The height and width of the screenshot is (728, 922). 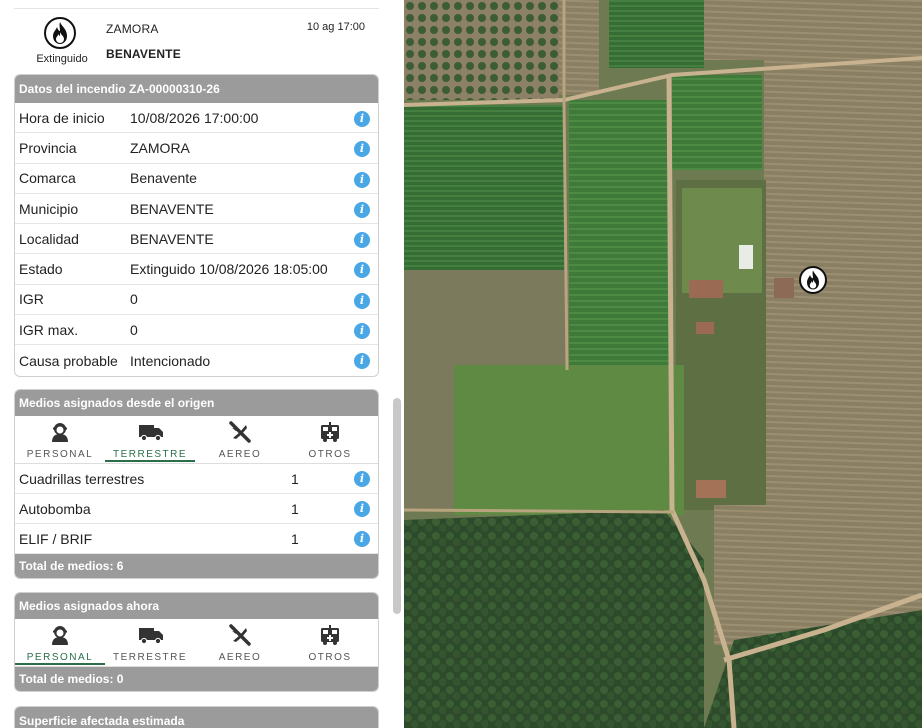 I want to click on detail-row: IGR 0 i, so click(x=196, y=300).